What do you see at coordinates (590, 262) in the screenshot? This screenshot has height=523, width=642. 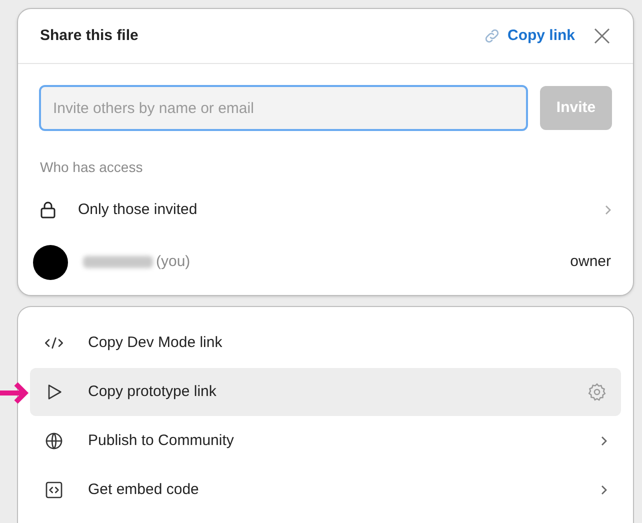 I see `role-label: owner` at bounding box center [590, 262].